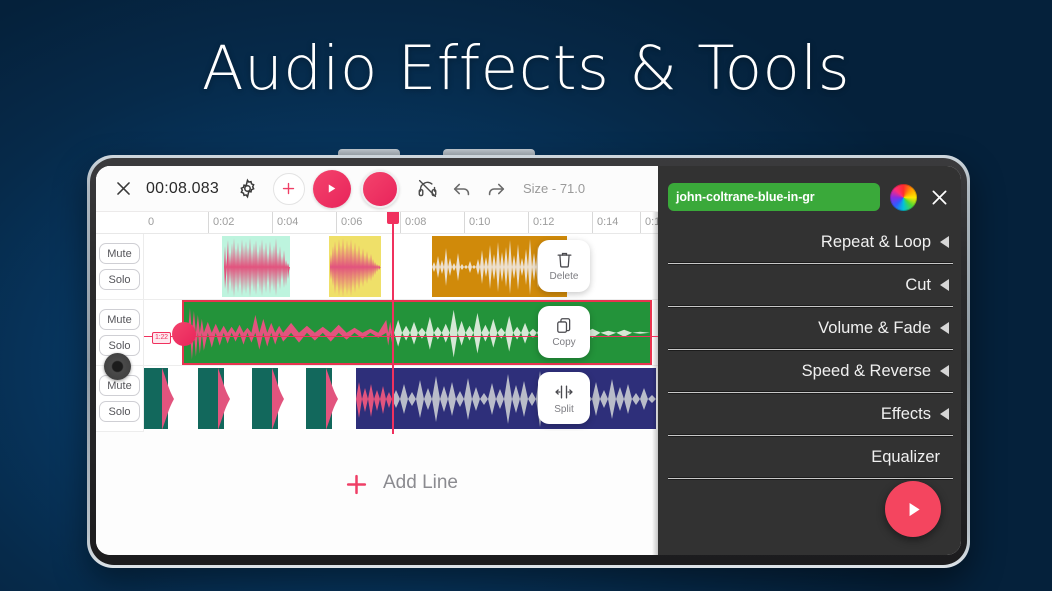 The height and width of the screenshot is (591, 1052). Describe the element at coordinates (117, 366) in the screenshot. I see `track-drag-knob` at that location.